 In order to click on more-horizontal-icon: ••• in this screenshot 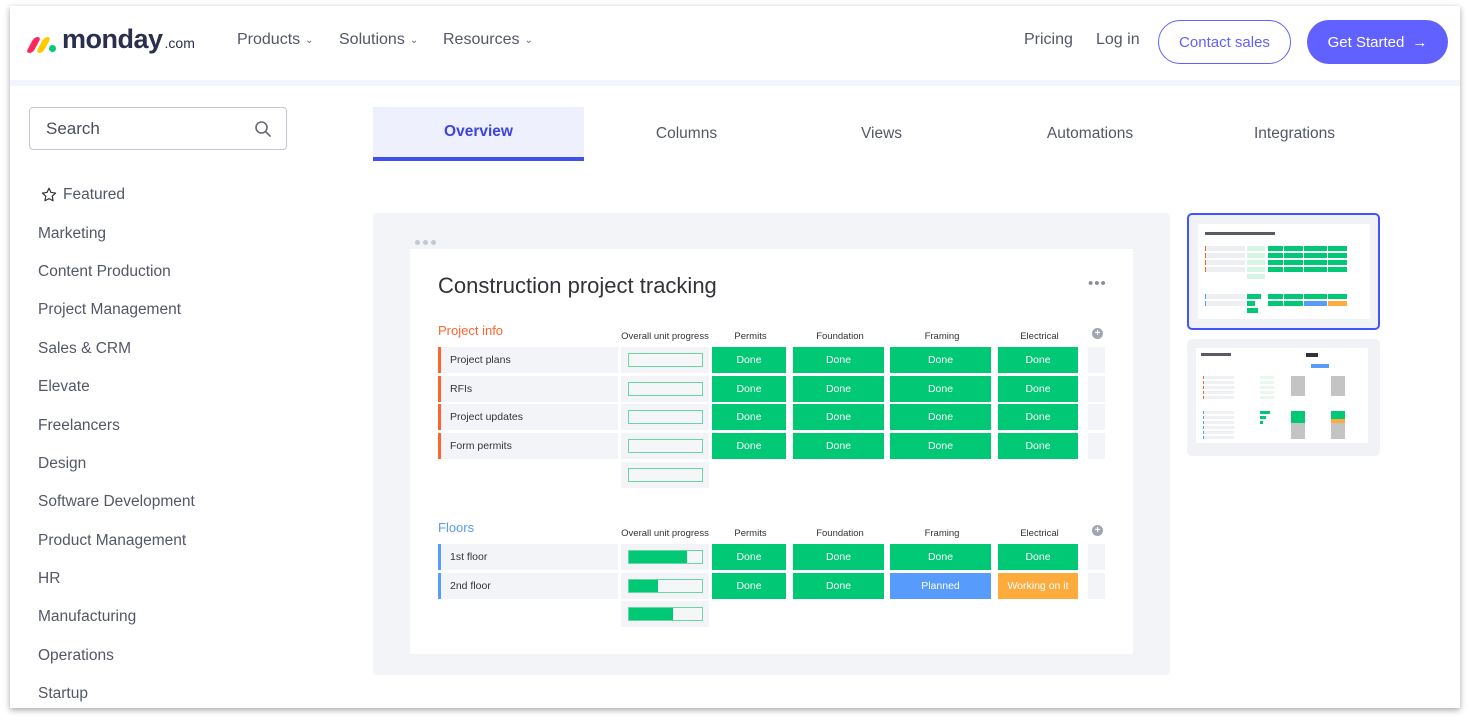, I will do `click(1097, 283)`.